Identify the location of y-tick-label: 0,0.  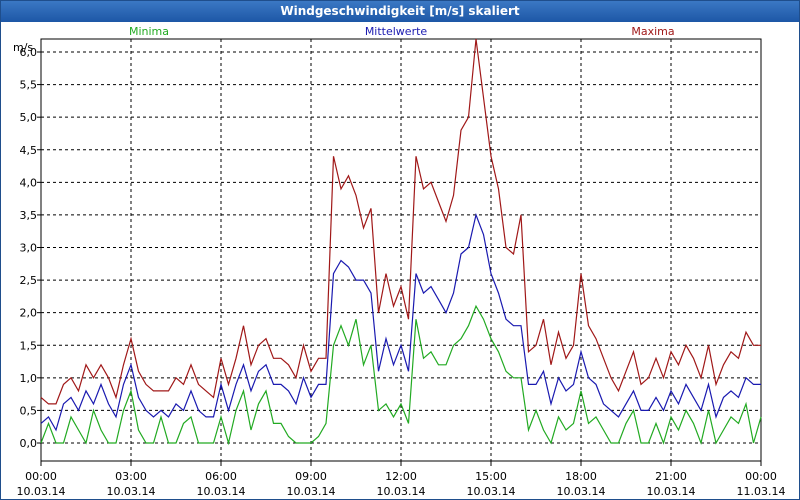
(29, 443).